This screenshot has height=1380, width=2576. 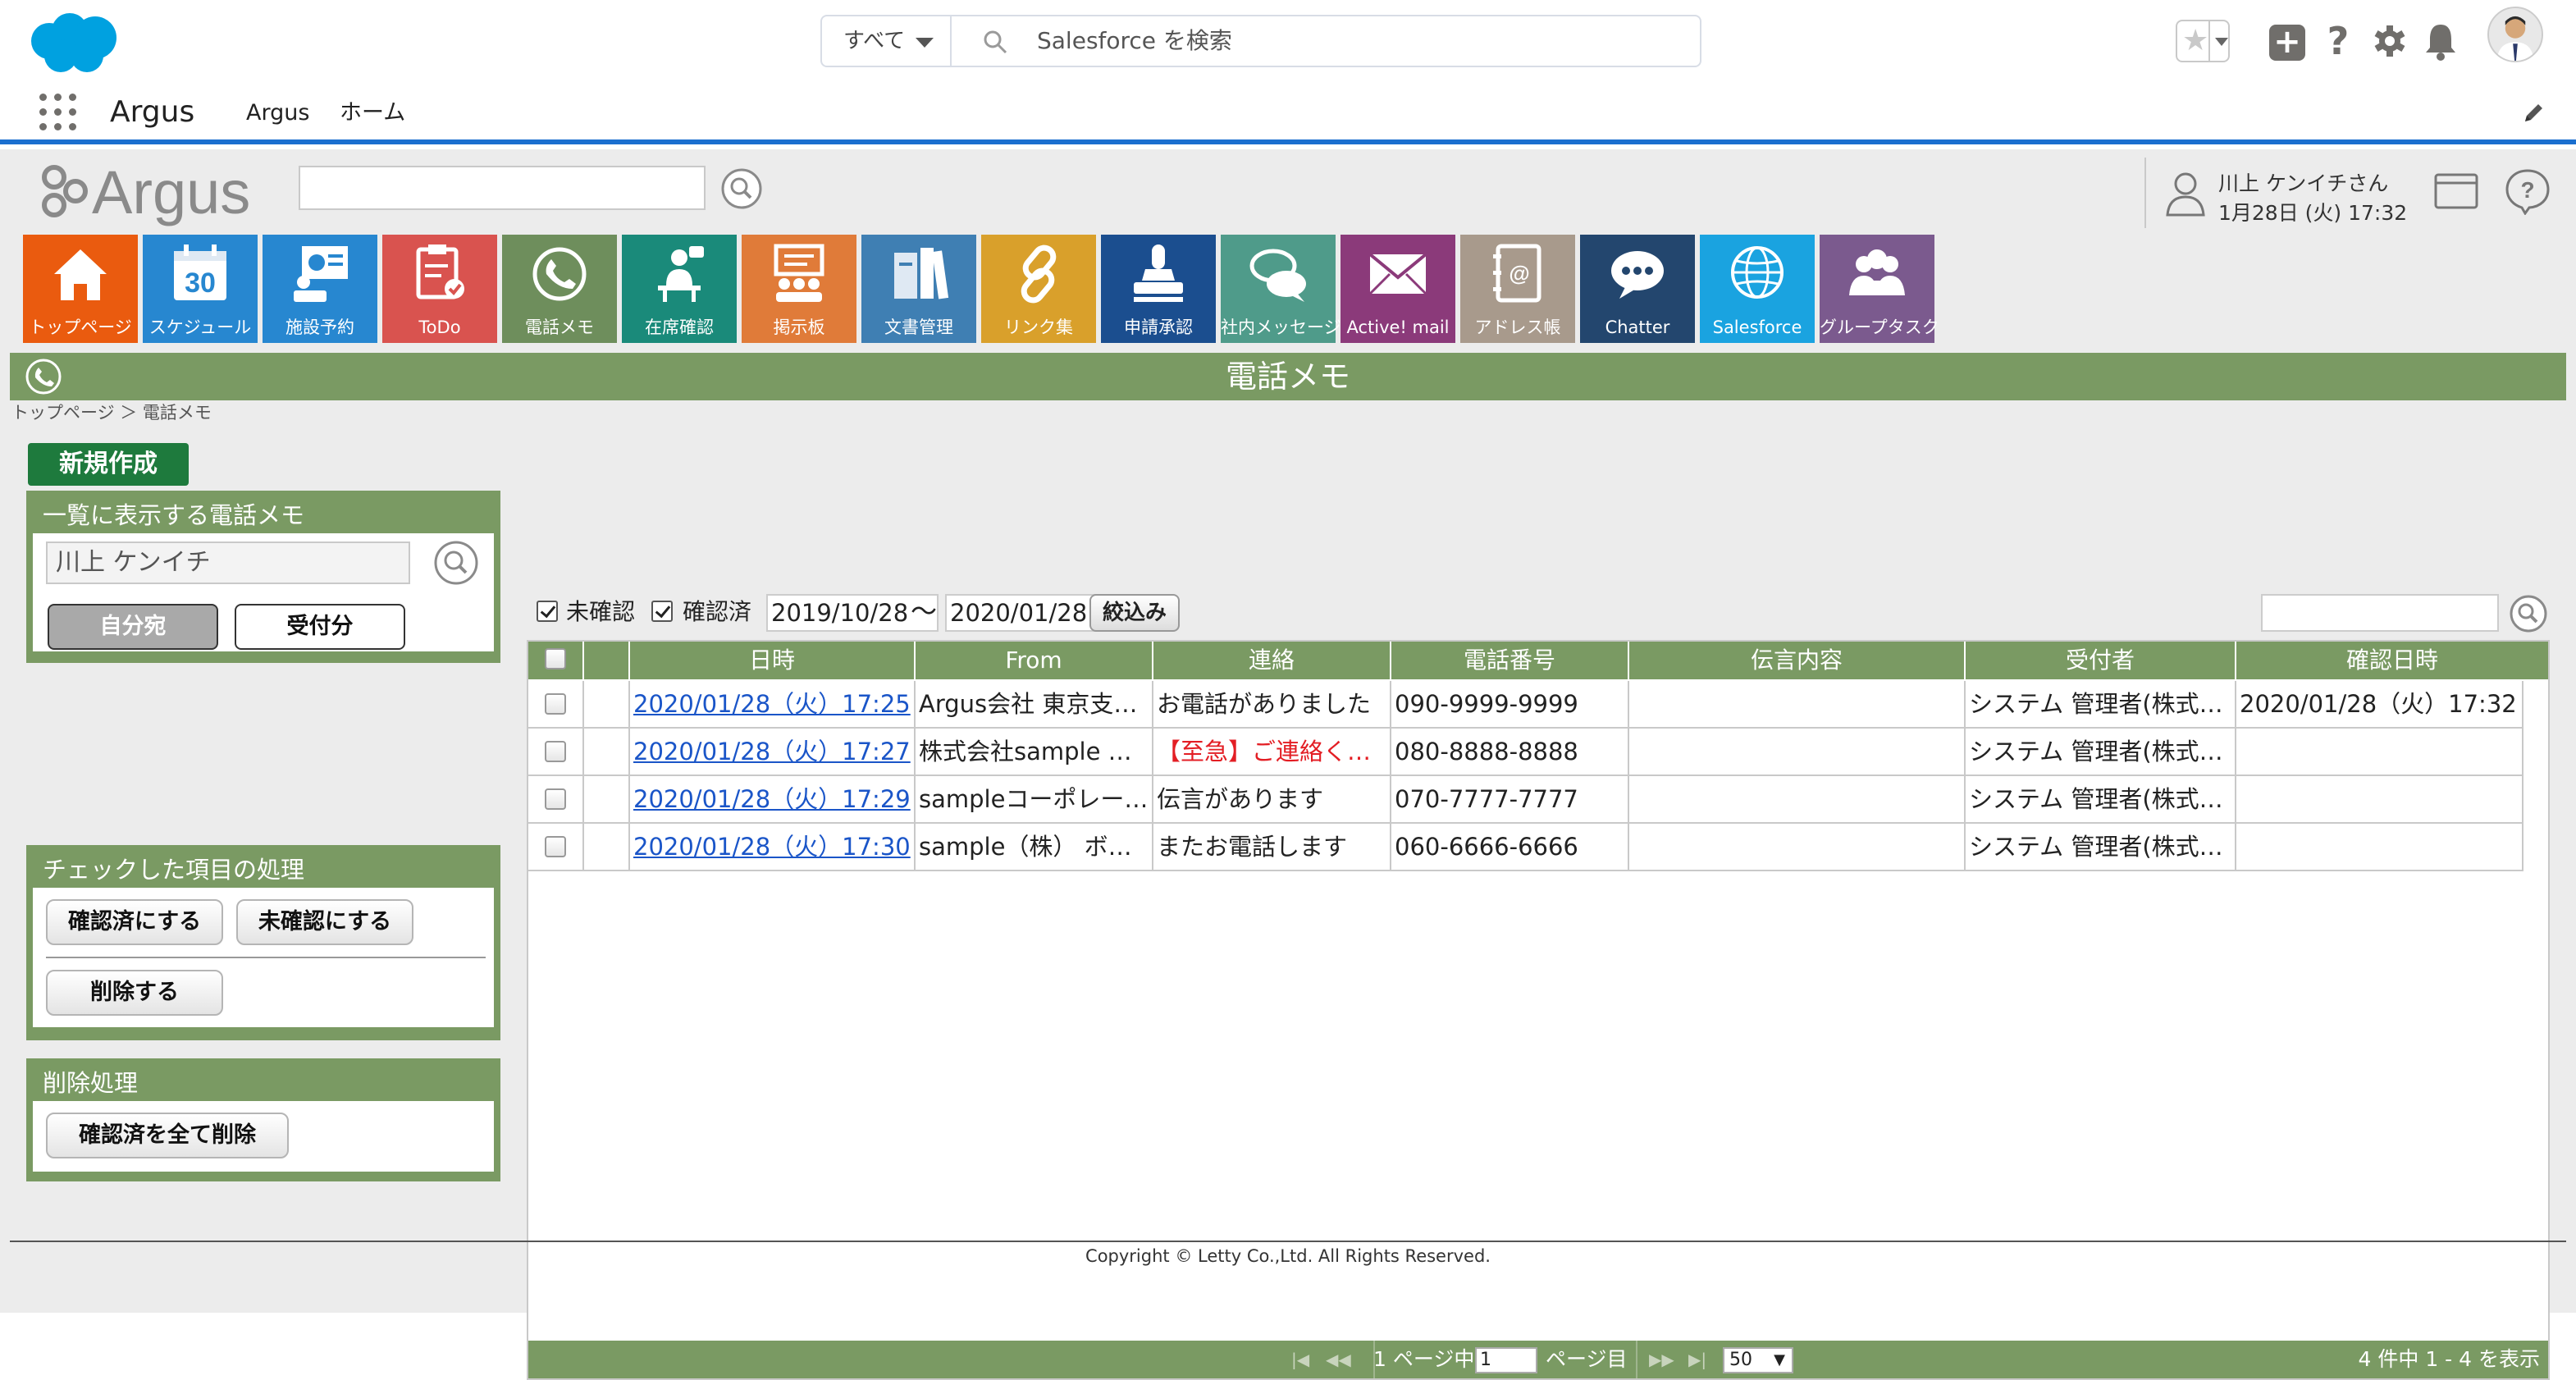 What do you see at coordinates (772, 847) in the screenshot?
I see `datetime-link: 2020/01/28（火）17:30` at bounding box center [772, 847].